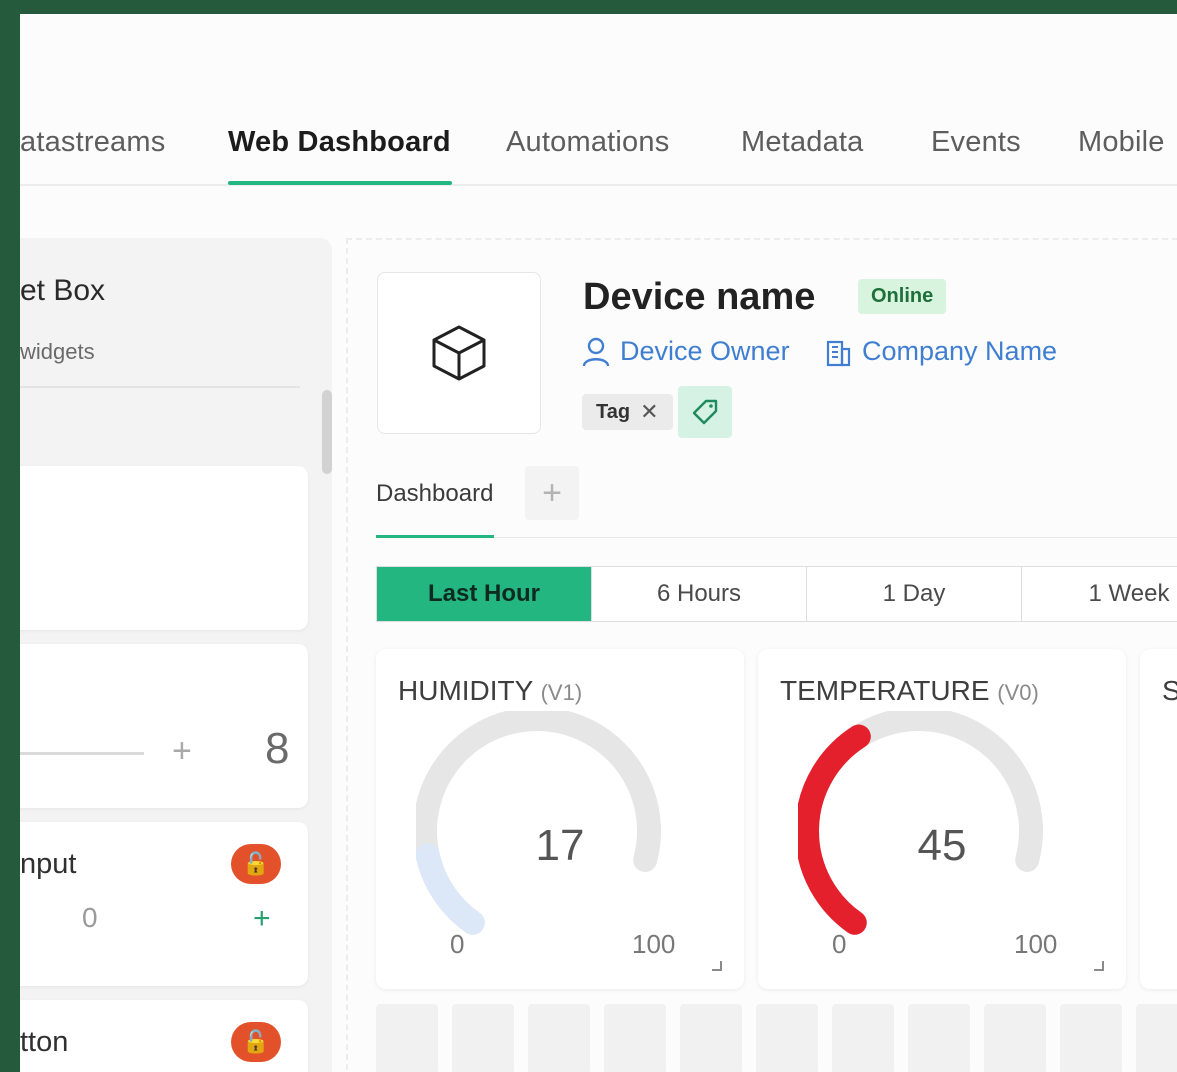 The image size is (1177, 1072). Describe the element at coordinates (435, 536) in the screenshot. I see `dashboard-tab-indicator` at that location.